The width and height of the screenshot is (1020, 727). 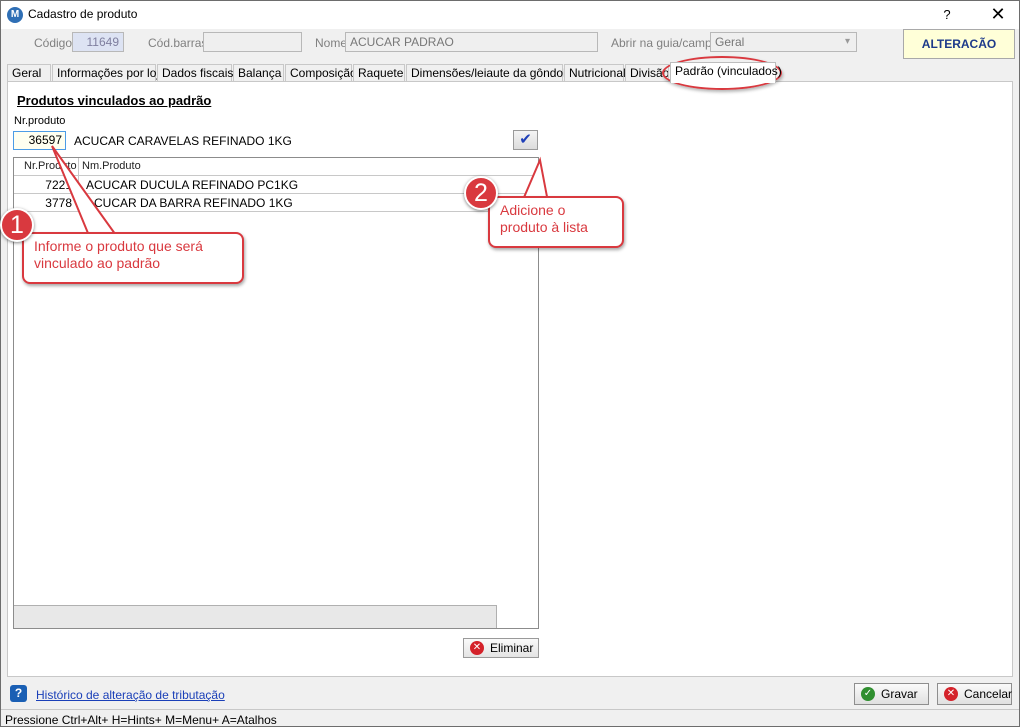 I want to click on table-row: 7221 ACUCAR DUCULA REFINADO PC1KG, so click(x=276, y=185).